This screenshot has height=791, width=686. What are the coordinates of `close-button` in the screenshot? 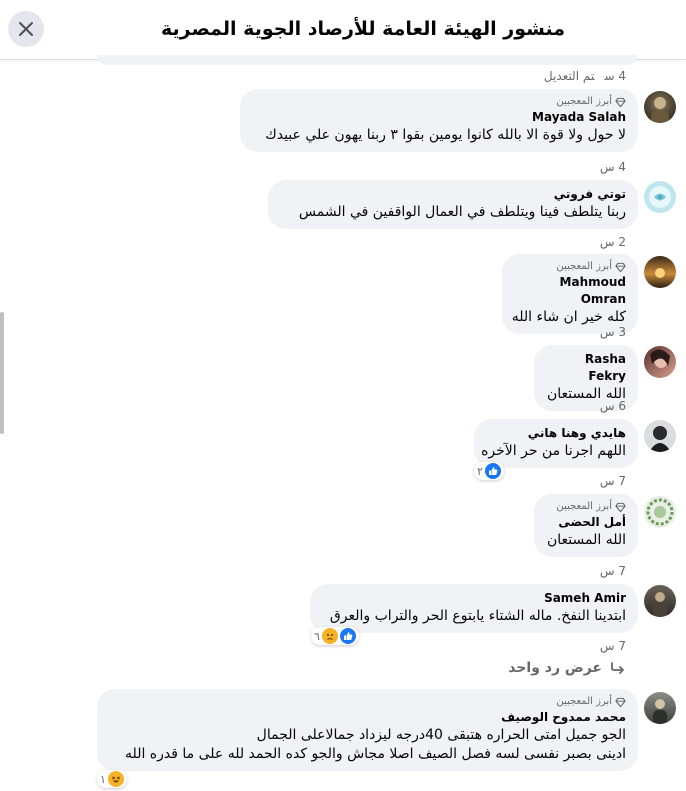 It's located at (26, 29).